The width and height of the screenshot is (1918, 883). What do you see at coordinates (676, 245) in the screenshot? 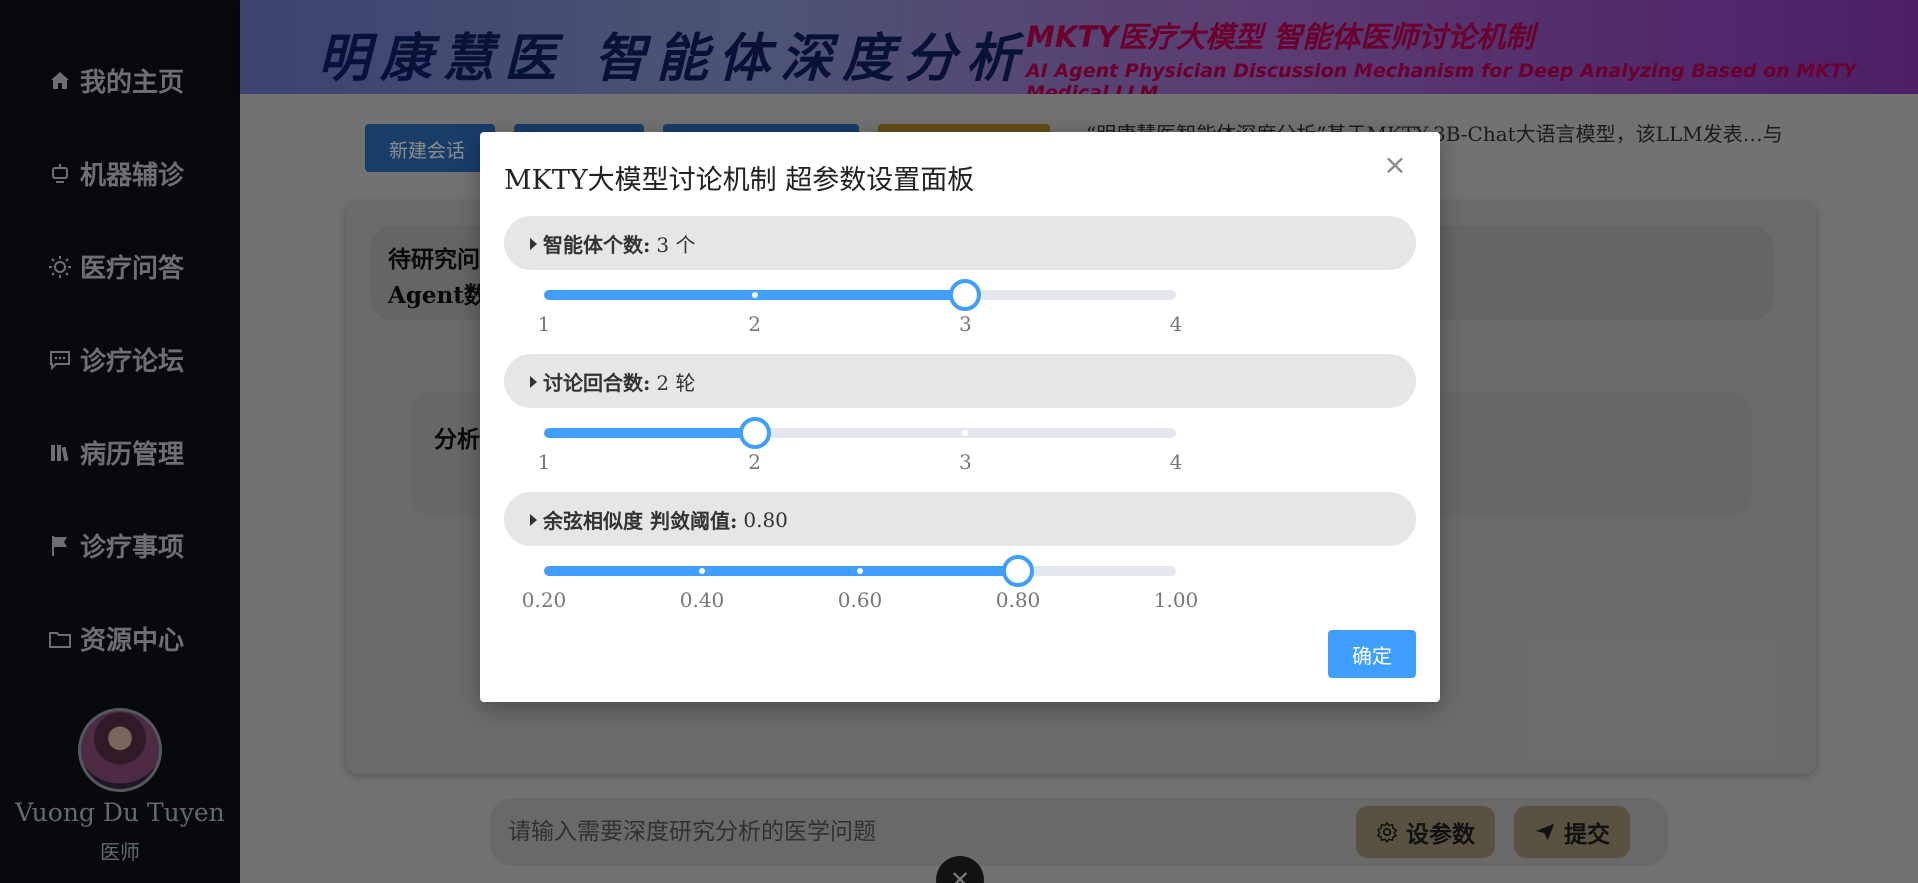
I see `section-value: 3 个` at bounding box center [676, 245].